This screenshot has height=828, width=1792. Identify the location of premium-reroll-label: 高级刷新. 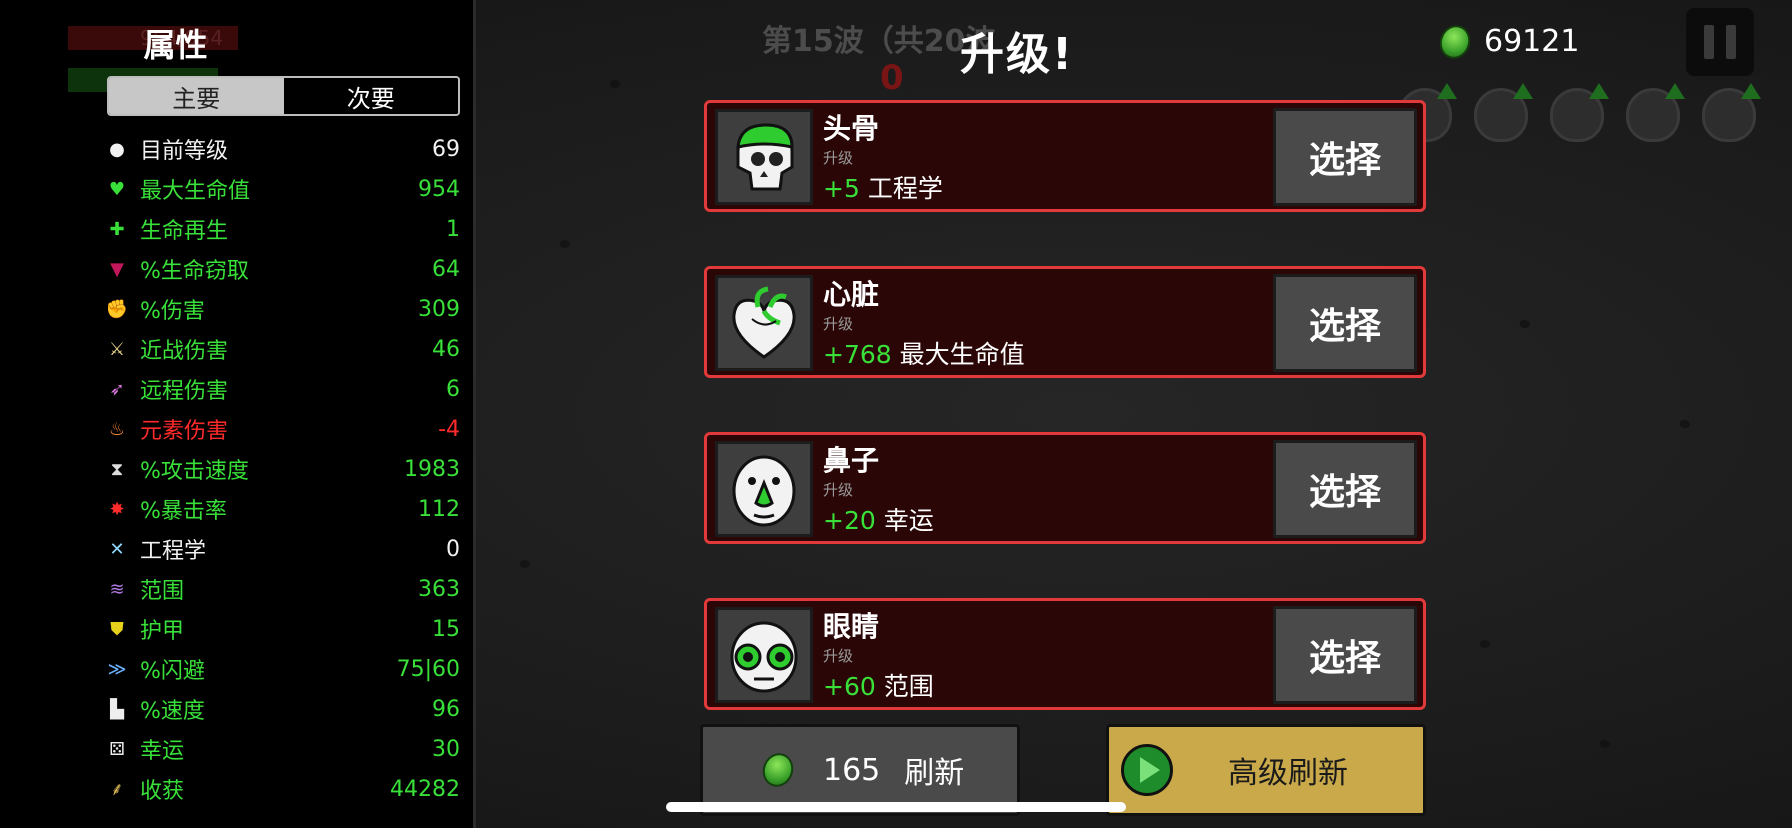
(1288, 773).